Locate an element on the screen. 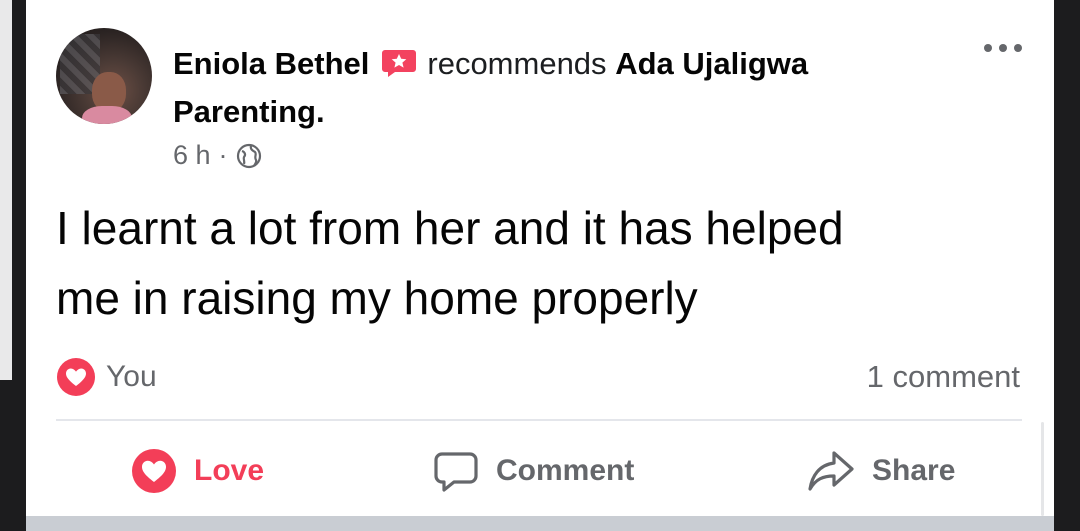 This screenshot has height=531, width=1080. post-meta: 6 h · is located at coordinates (217, 155).